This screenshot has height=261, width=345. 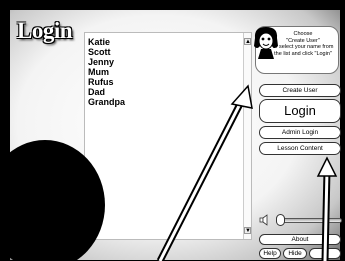 I want to click on about-button: About, so click(x=300, y=239).